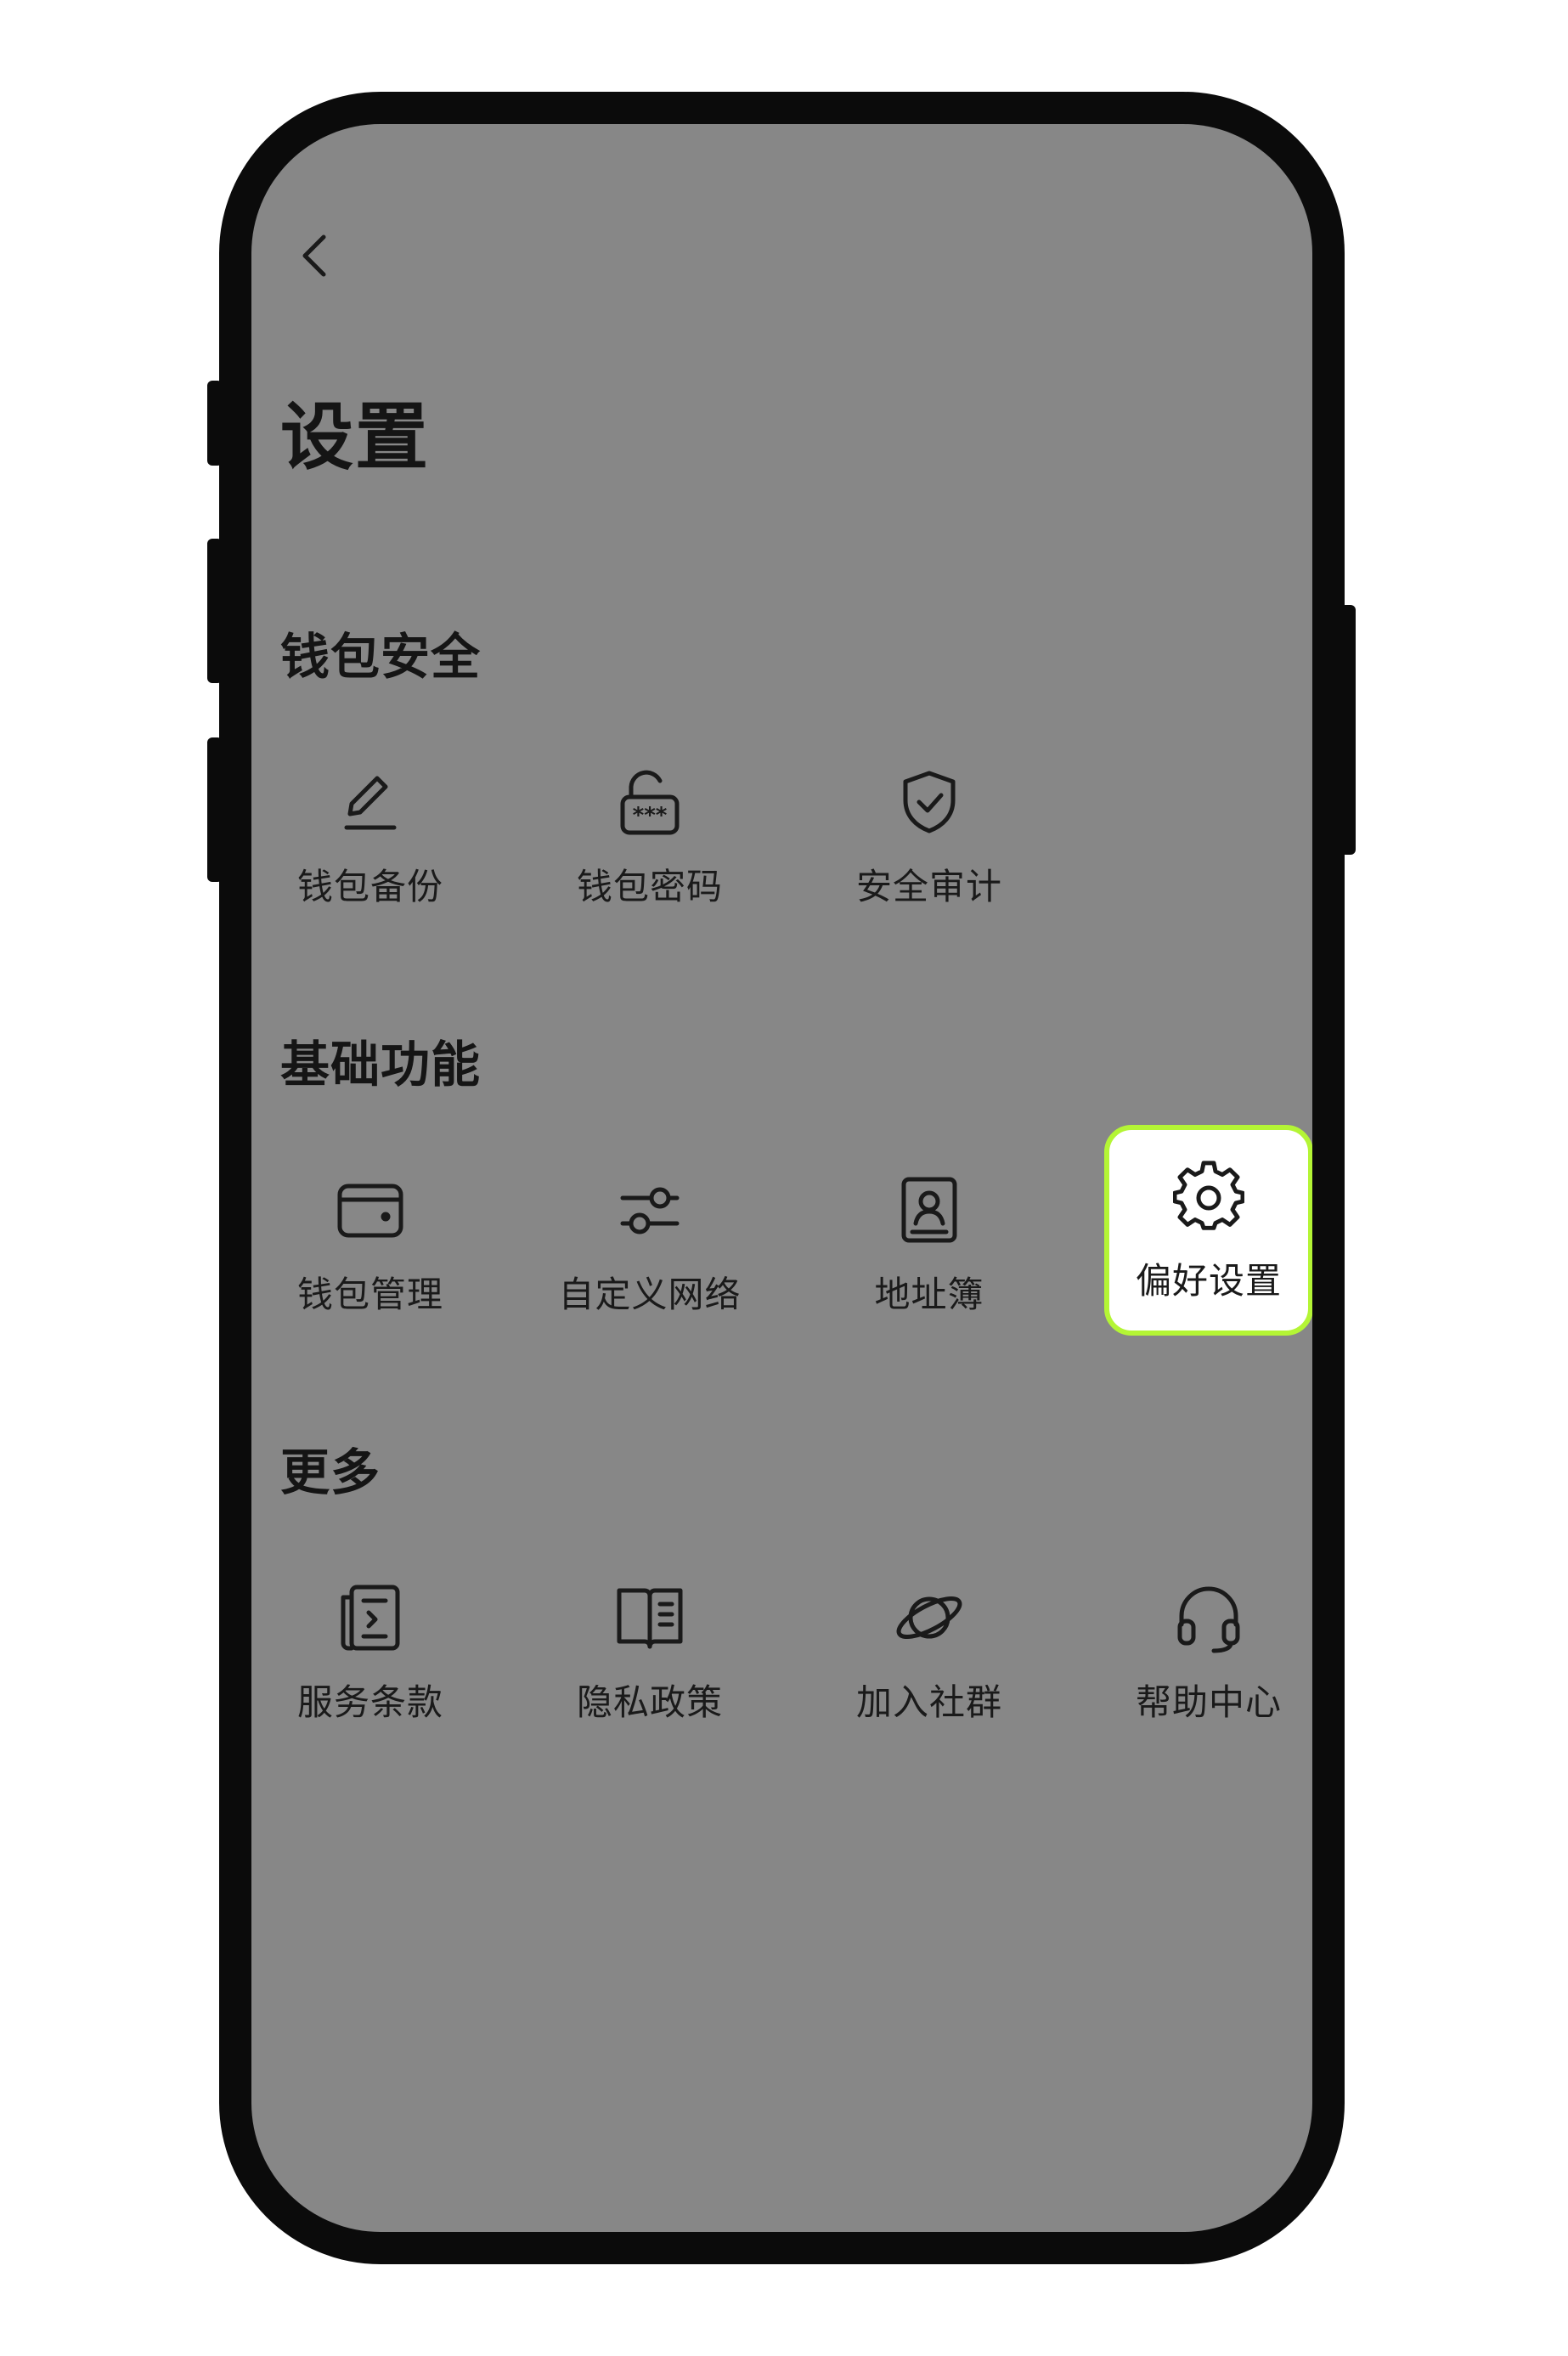 The height and width of the screenshot is (2356, 1568). Describe the element at coordinates (371, 1617) in the screenshot. I see `document-icon` at that location.